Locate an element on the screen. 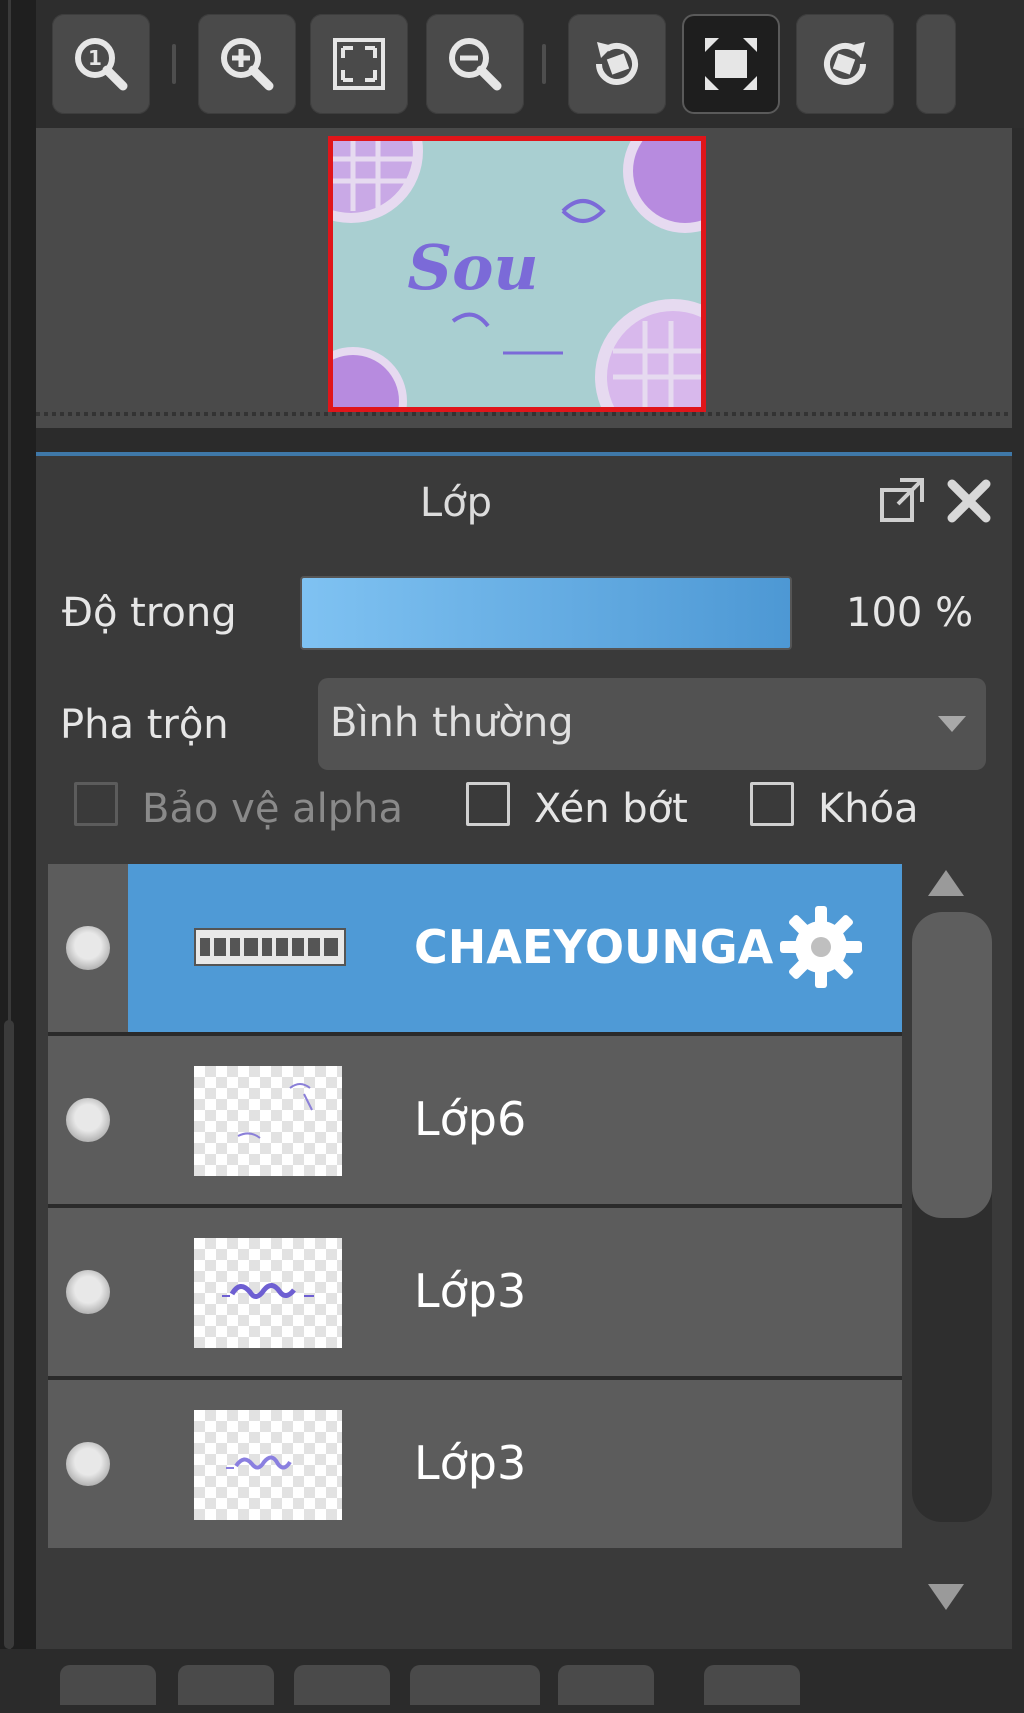 This screenshot has width=1024, height=1713. close-icon is located at coordinates (969, 501).